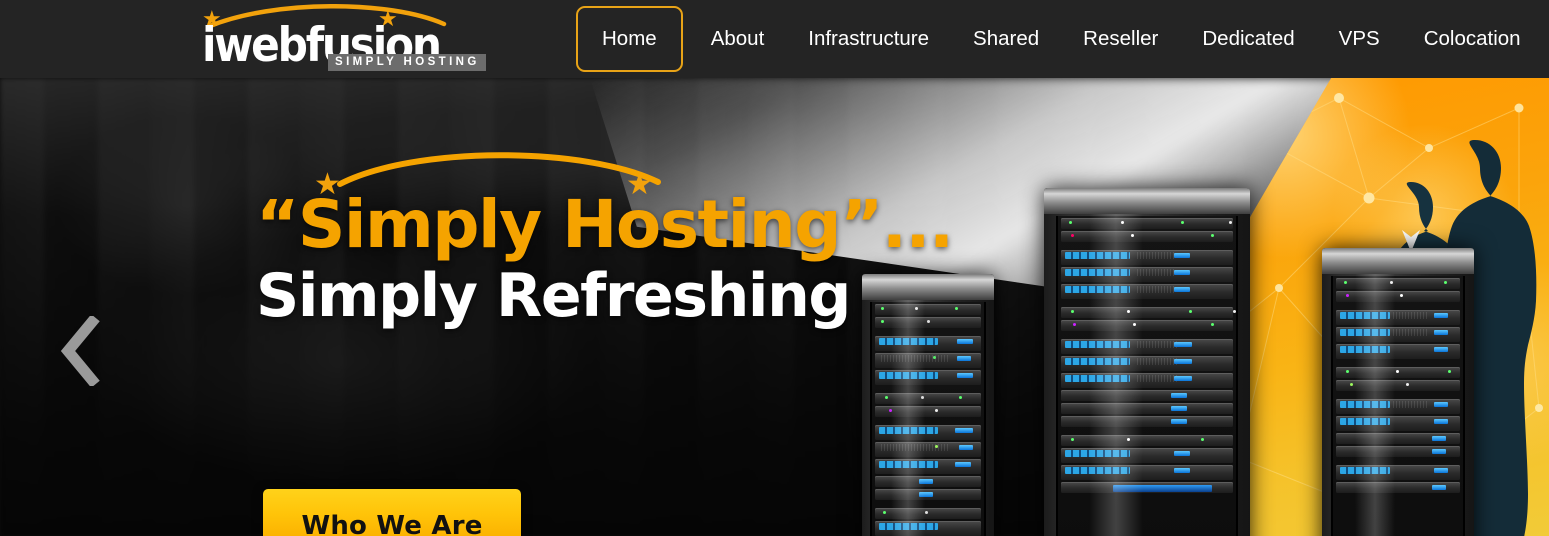 The width and height of the screenshot is (1549, 536). What do you see at coordinates (928, 405) in the screenshot?
I see `server-rack-left` at bounding box center [928, 405].